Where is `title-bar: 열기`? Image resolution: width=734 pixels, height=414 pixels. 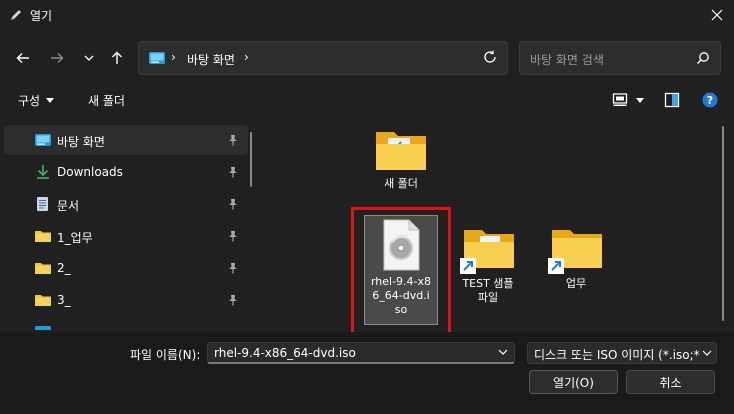 title-bar: 열기 is located at coordinates (367, 15).